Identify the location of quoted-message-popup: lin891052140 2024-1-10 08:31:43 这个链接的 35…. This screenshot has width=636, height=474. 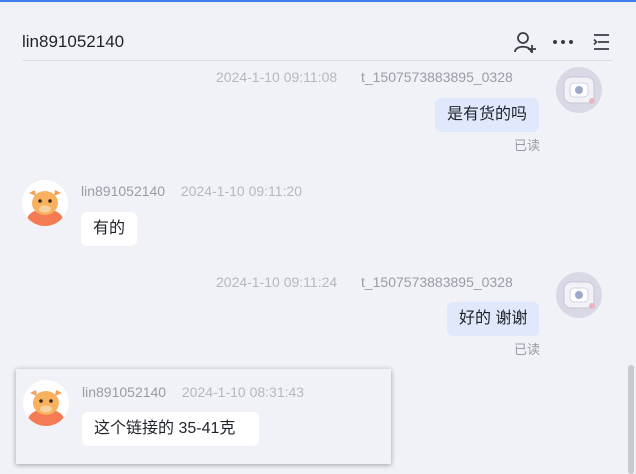
(203, 416).